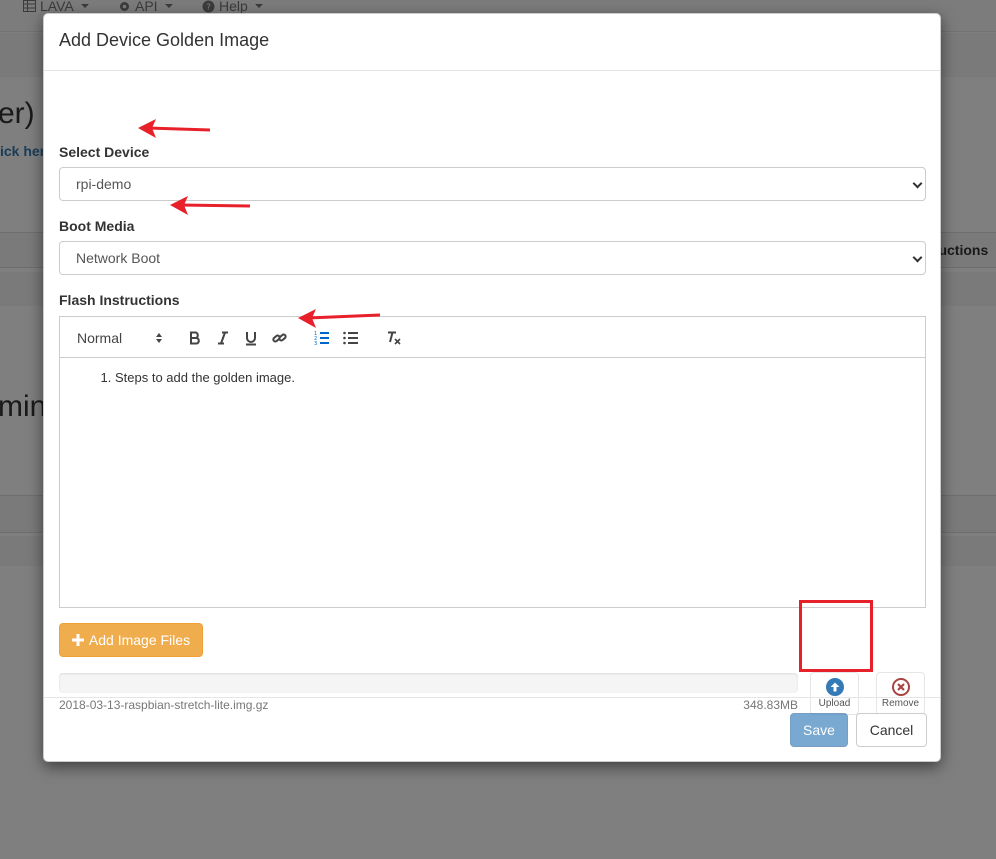  Describe the element at coordinates (104, 184) in the screenshot. I see `select-device-value: rpi-demo` at that location.